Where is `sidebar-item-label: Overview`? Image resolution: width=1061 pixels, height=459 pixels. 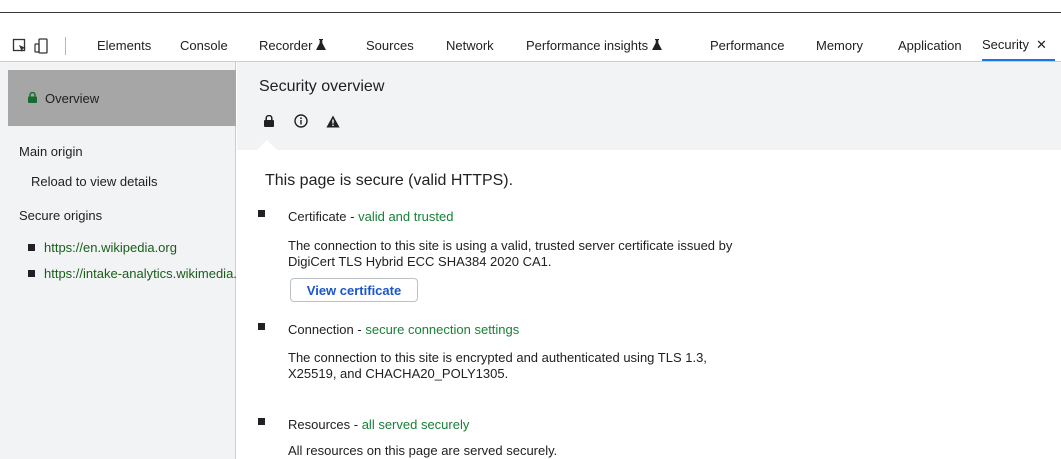
sidebar-item-label: Overview is located at coordinates (72, 98).